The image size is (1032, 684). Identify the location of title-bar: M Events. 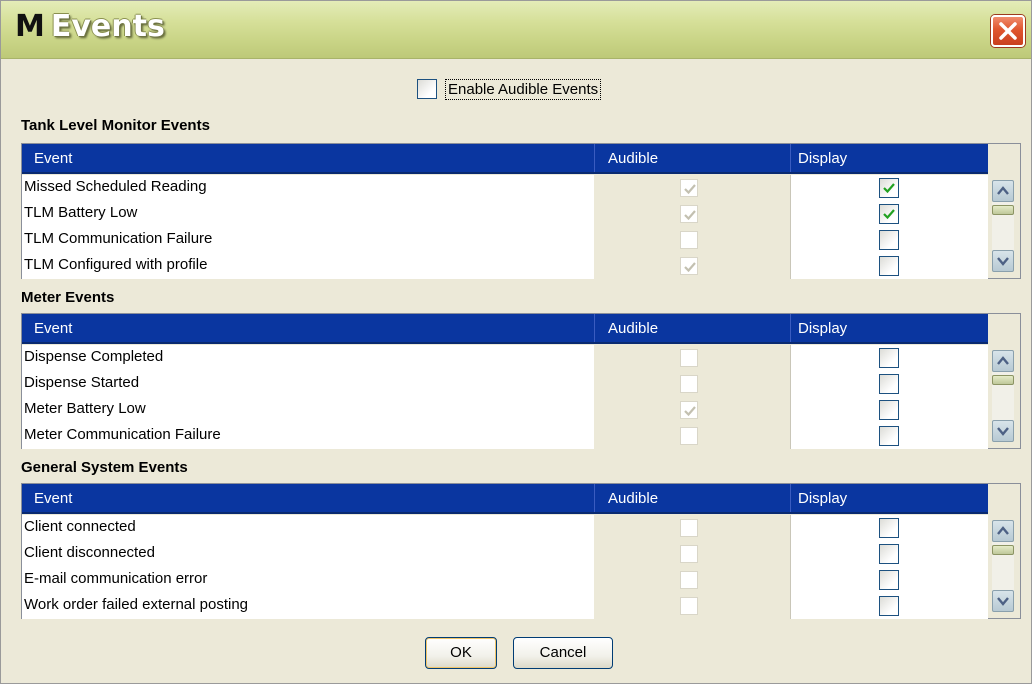
(516, 30).